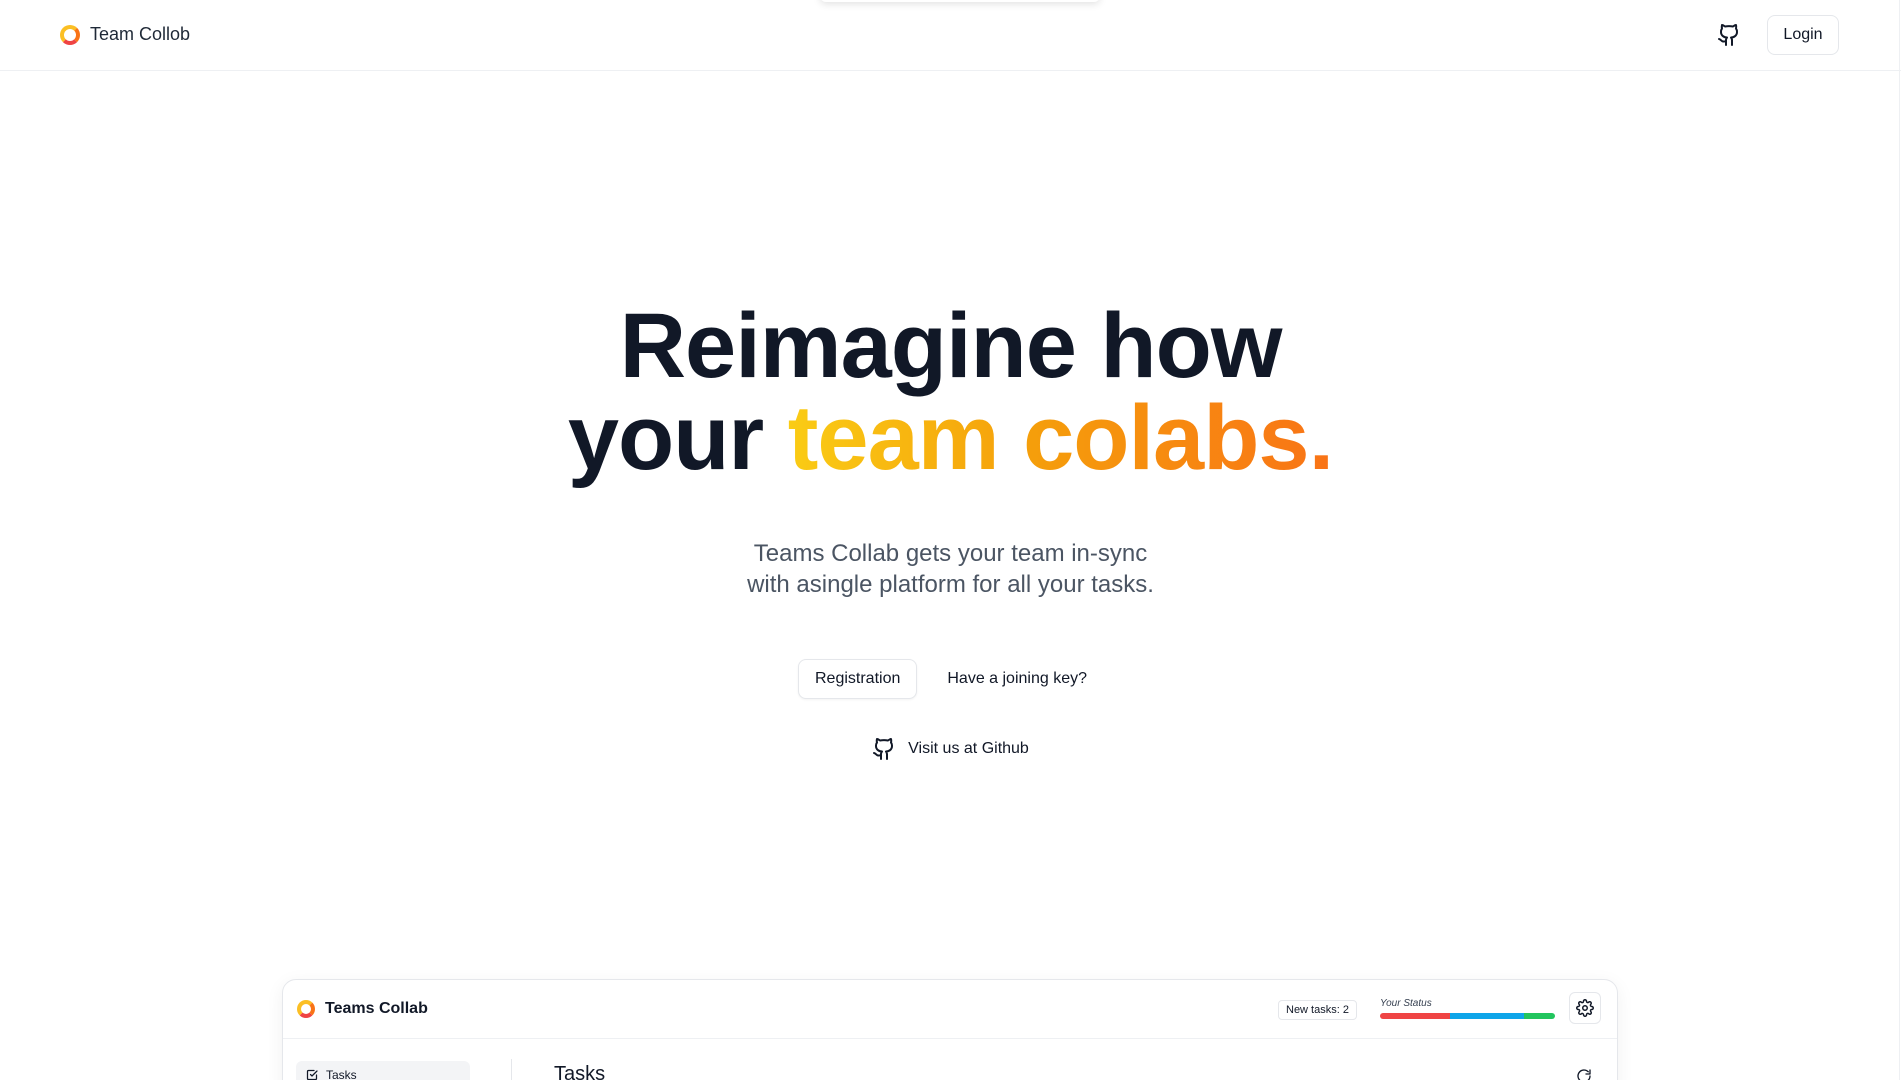 The height and width of the screenshot is (1080, 1901). I want to click on preview-brand: Teams Collab, so click(362, 1009).